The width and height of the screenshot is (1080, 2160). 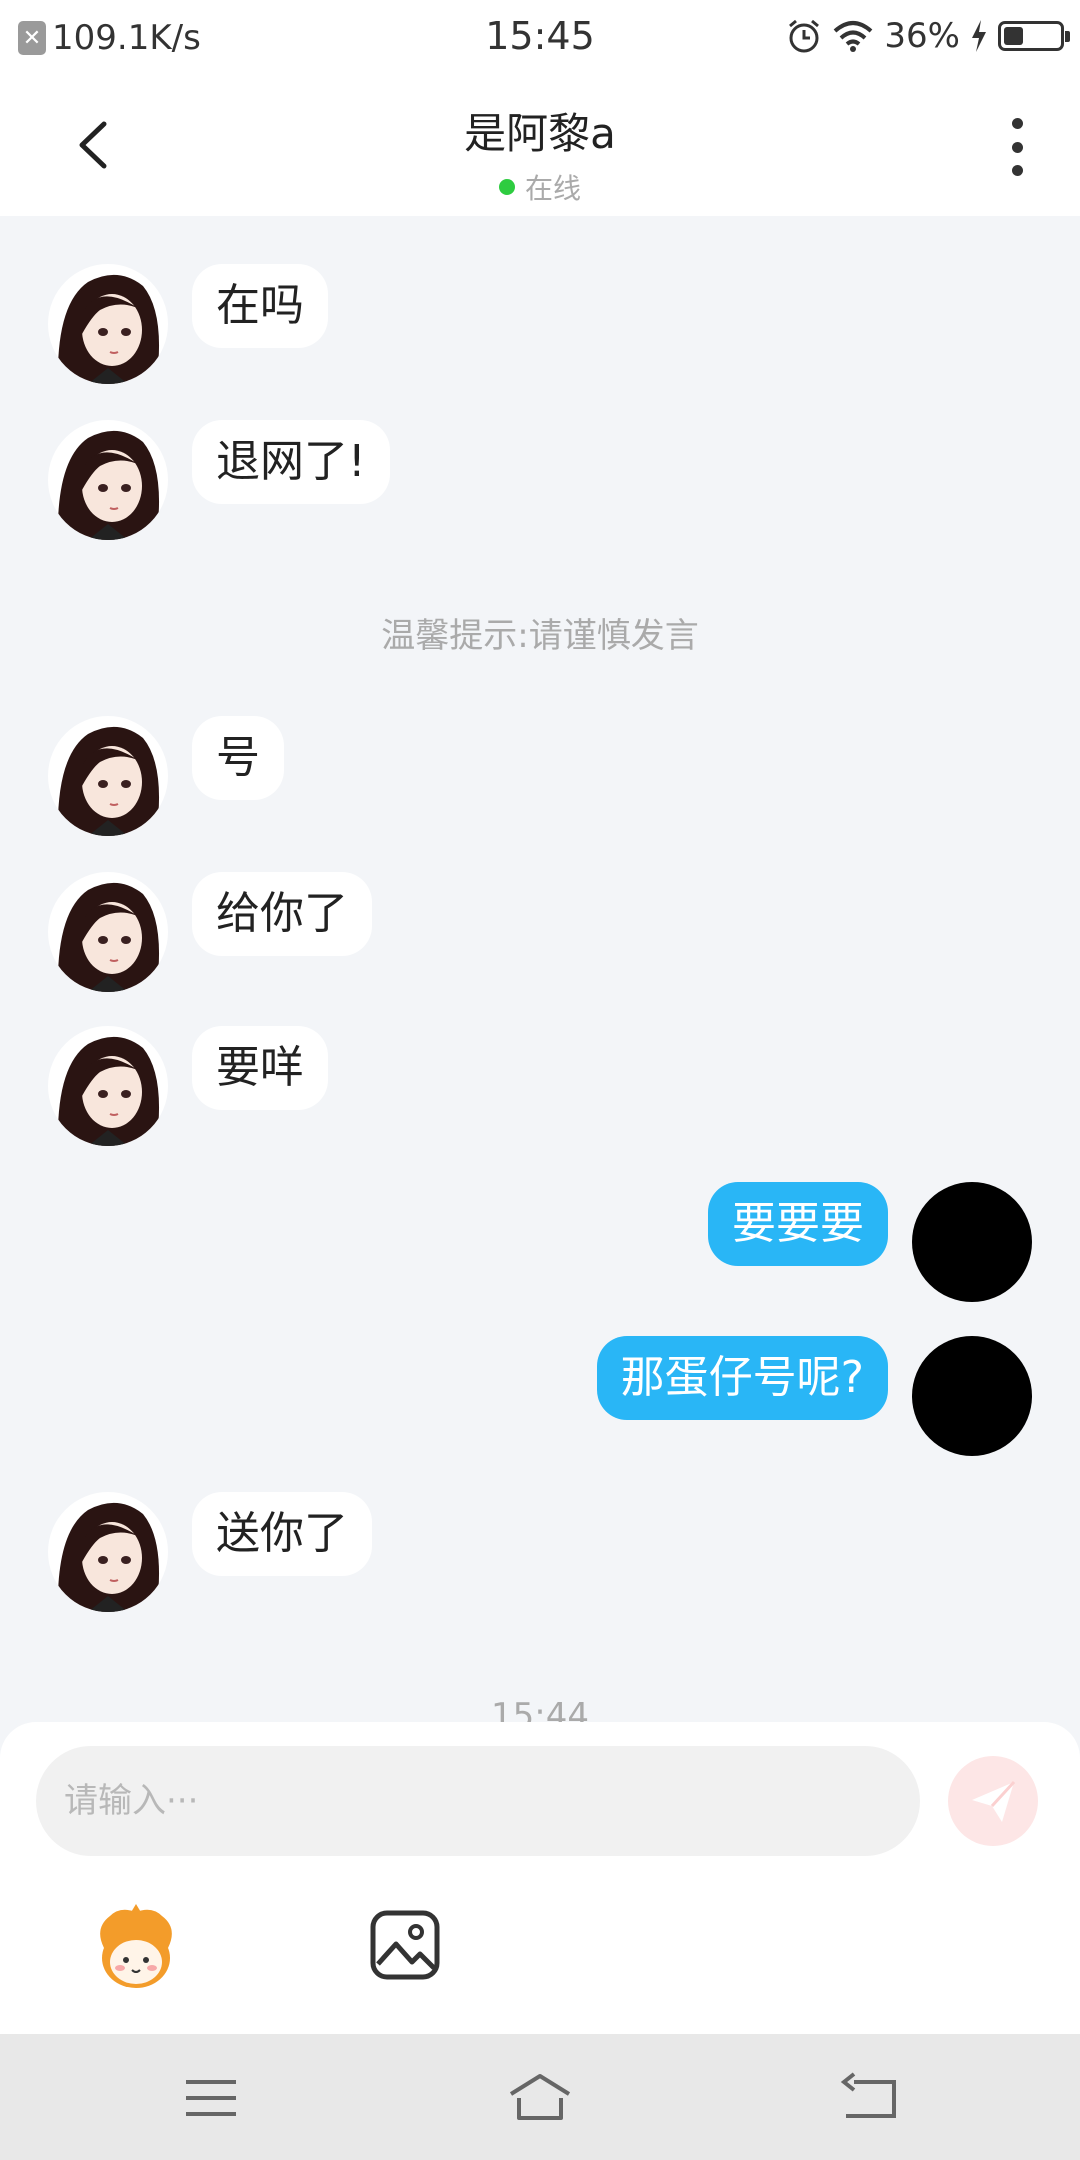 What do you see at coordinates (1013, 36) in the screenshot?
I see `battery-level` at bounding box center [1013, 36].